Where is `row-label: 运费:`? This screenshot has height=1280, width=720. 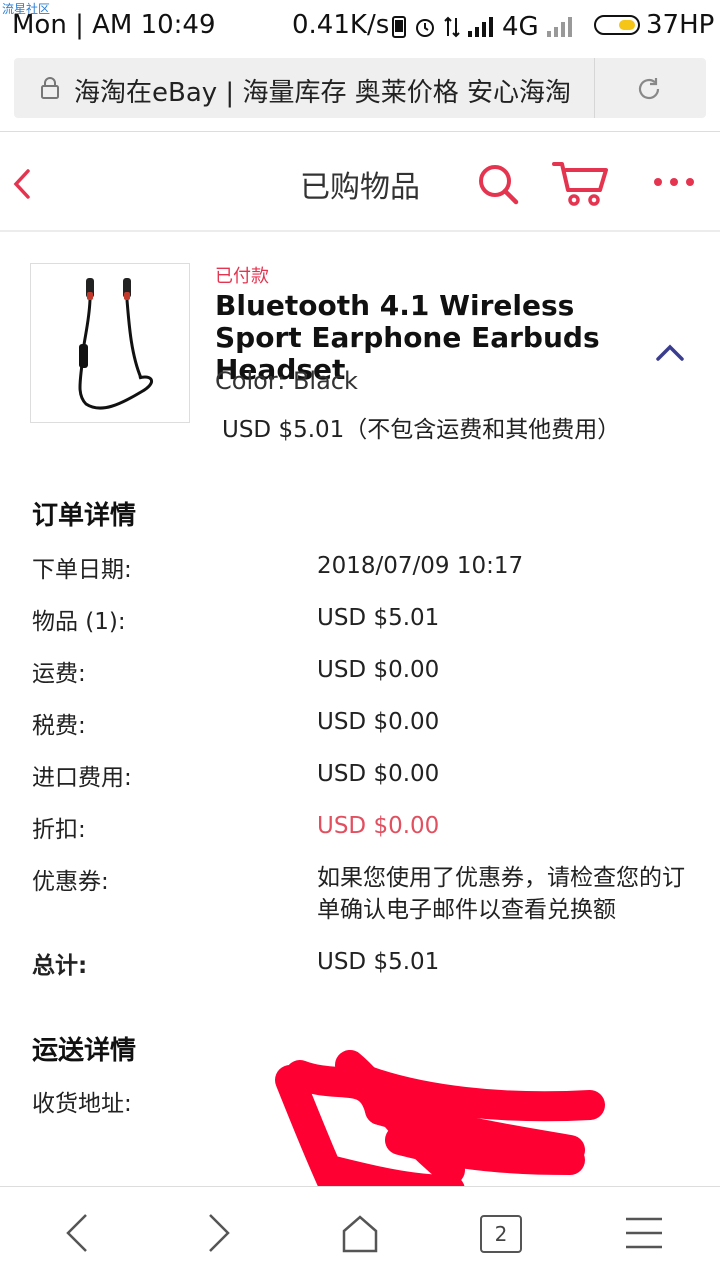 row-label: 运费: is located at coordinates (59, 674).